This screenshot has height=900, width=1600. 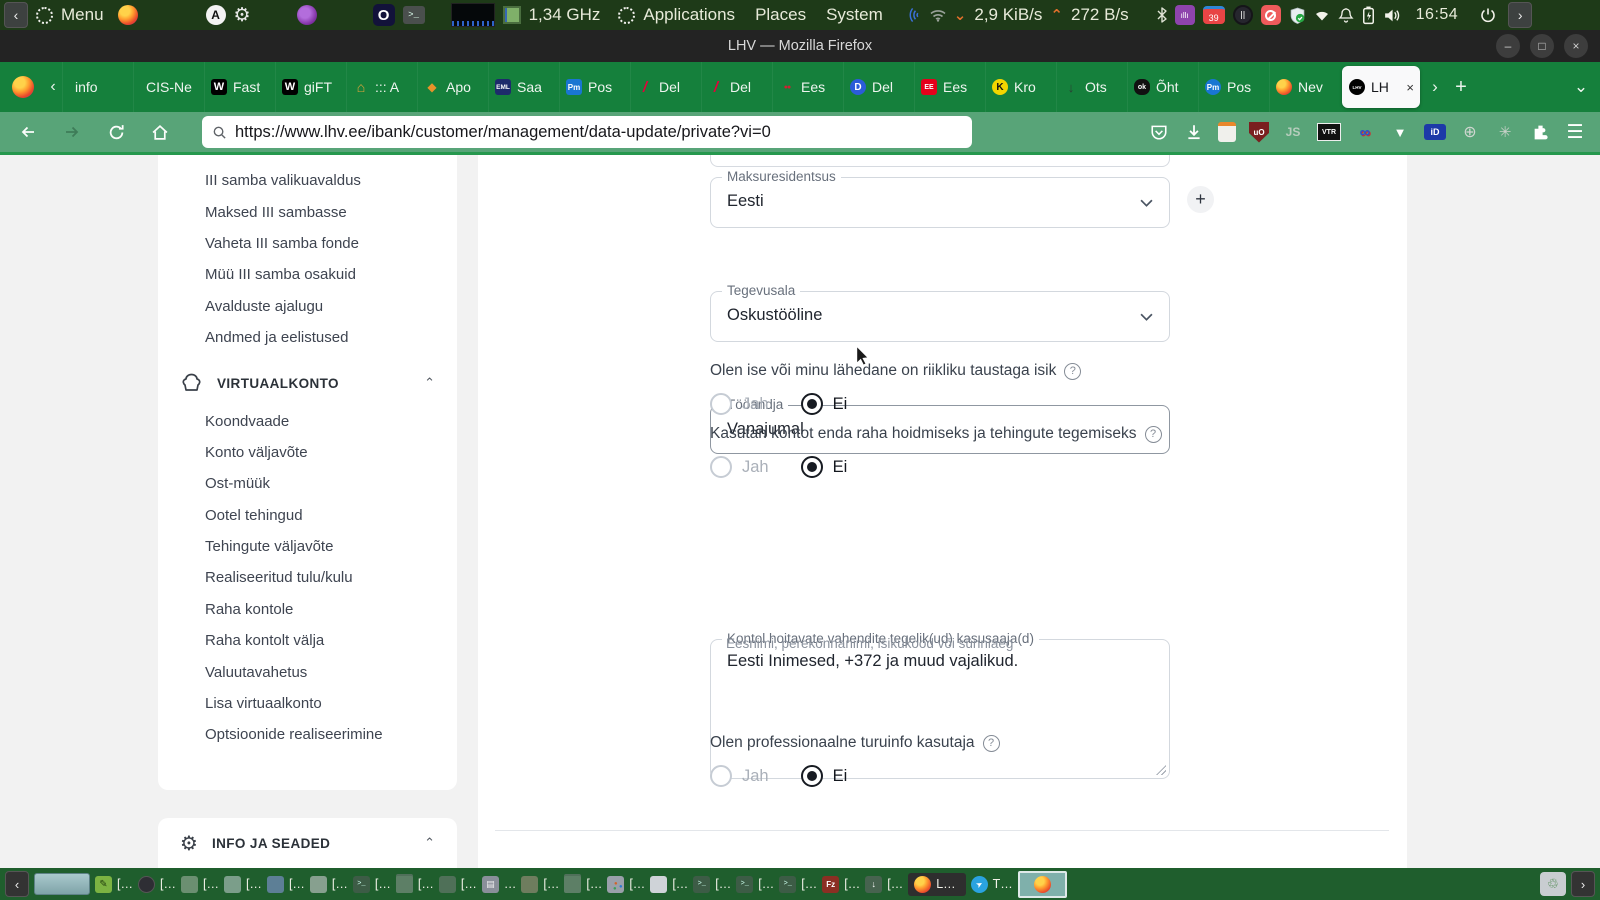 I want to click on tab: D Del, so click(x=878, y=87).